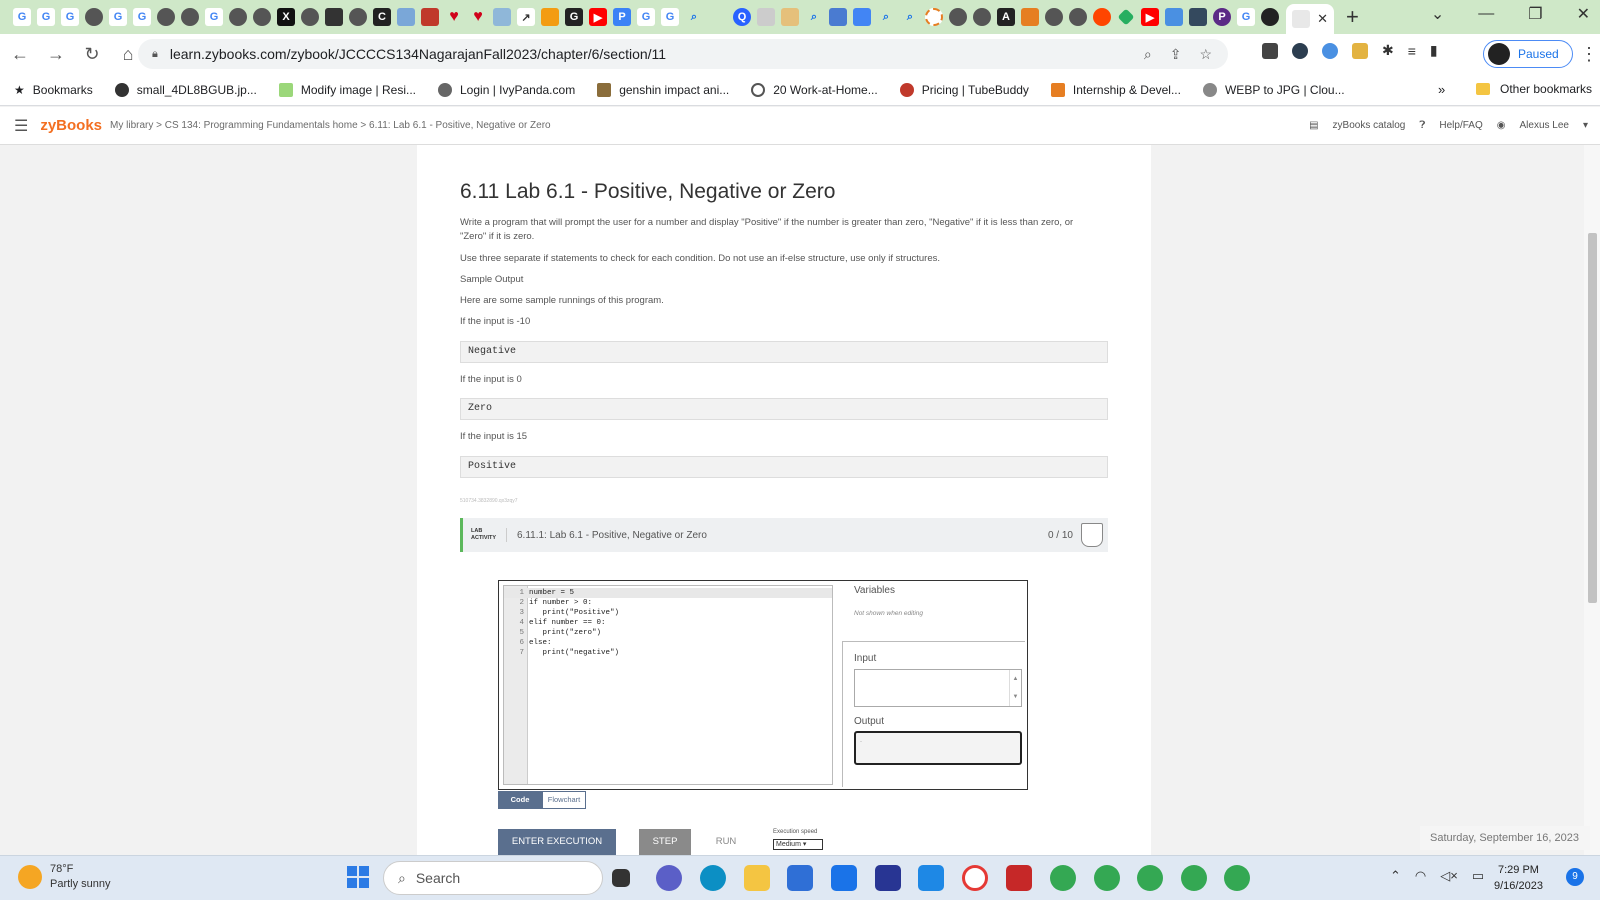  Describe the element at coordinates (742, 17) in the screenshot. I see `q-favicon: Q` at that location.